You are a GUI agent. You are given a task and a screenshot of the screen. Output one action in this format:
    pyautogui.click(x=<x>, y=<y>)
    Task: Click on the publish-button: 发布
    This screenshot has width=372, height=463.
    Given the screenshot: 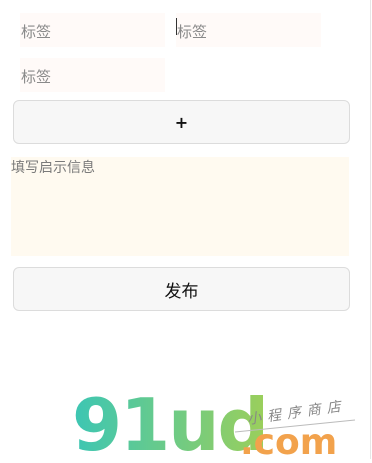 What is the action you would take?
    pyautogui.click(x=181, y=289)
    